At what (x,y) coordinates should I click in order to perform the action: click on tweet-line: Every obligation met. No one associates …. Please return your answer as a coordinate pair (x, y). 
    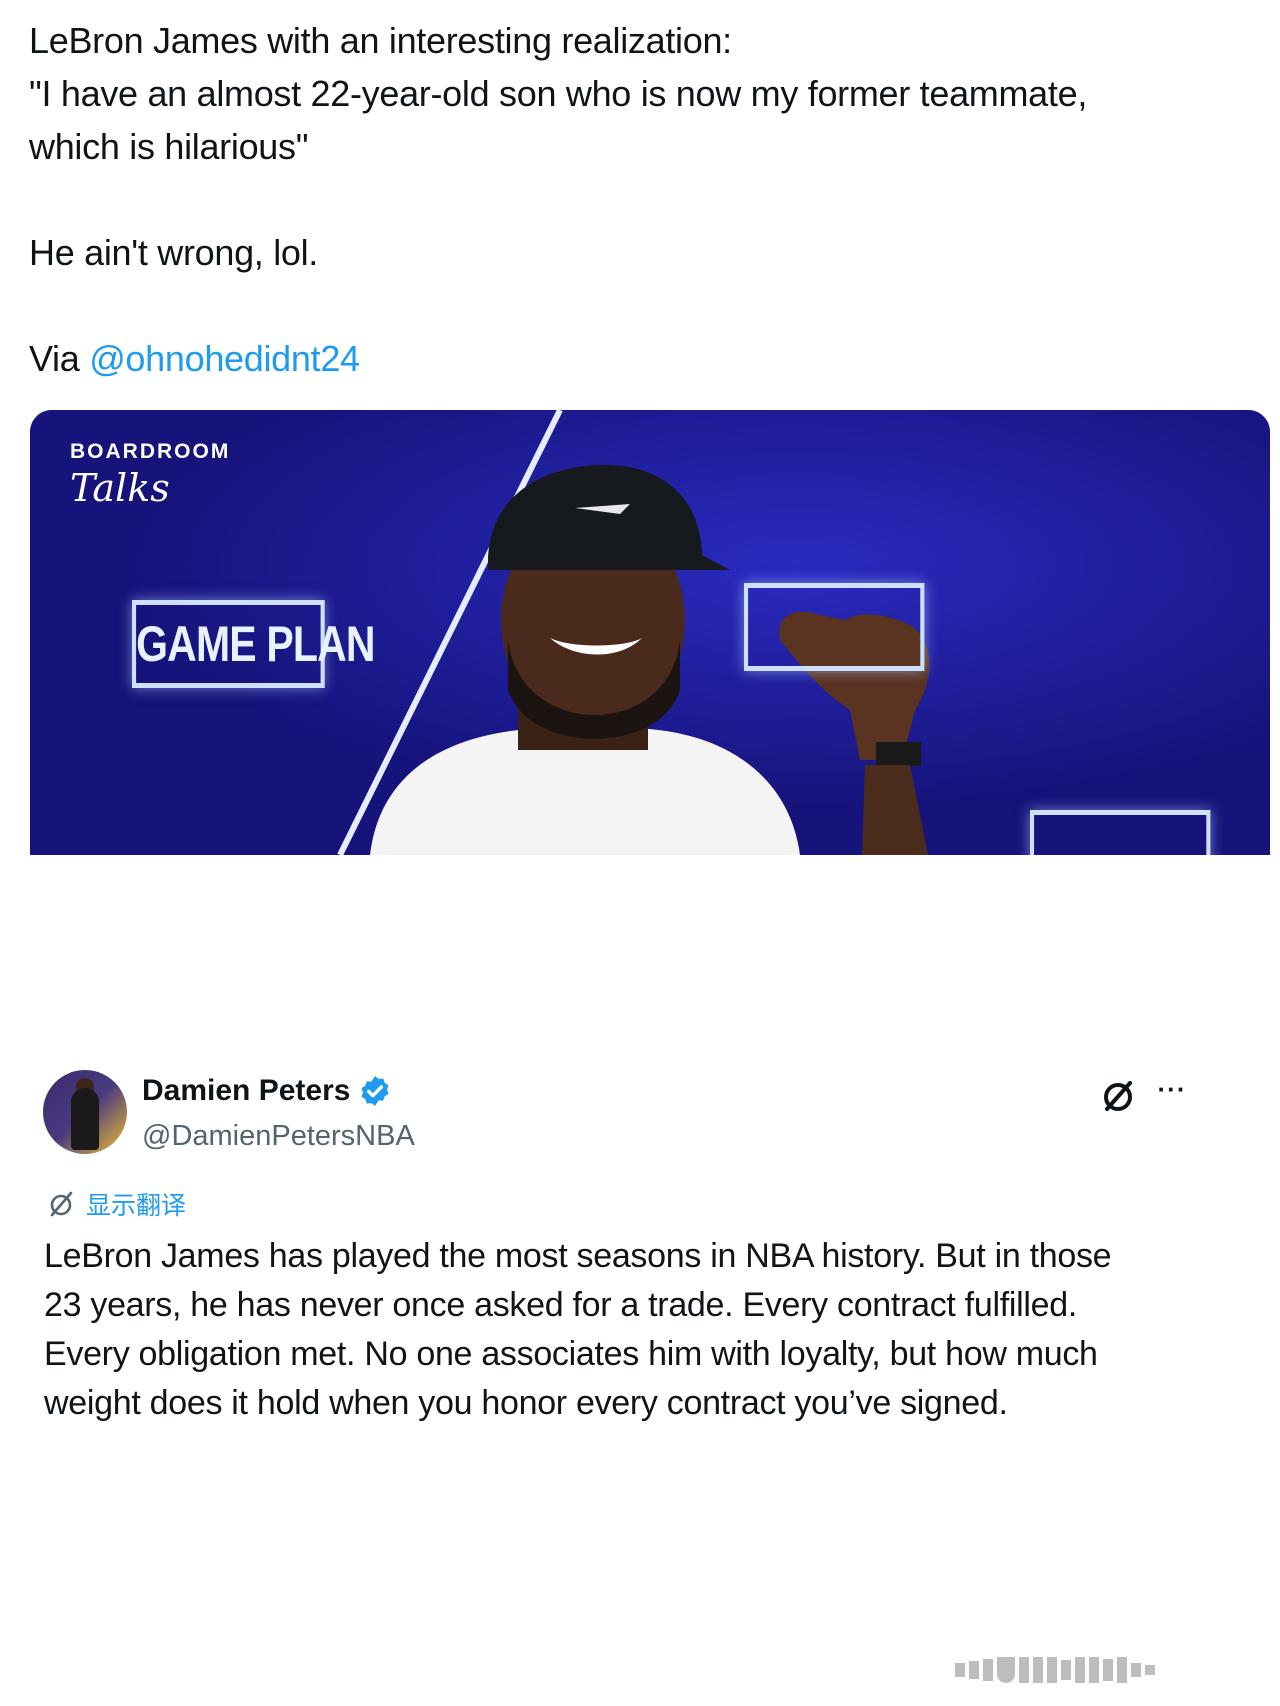
    Looking at the image, I should click on (571, 1354).